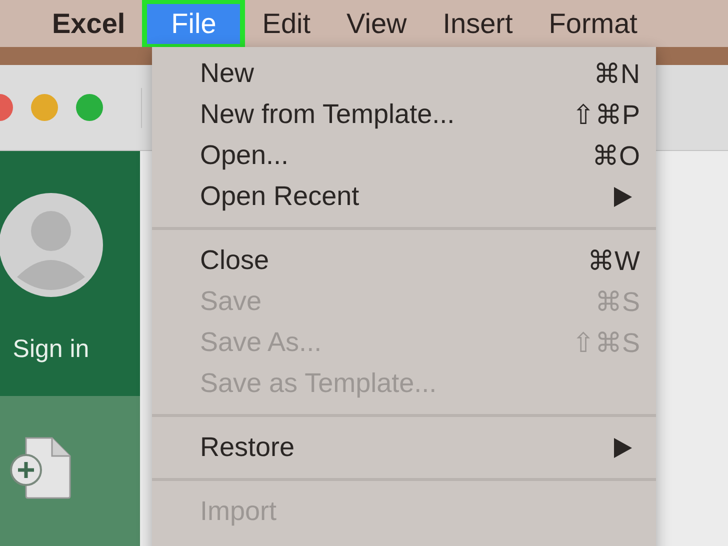  I want to click on menu-item: Open... ⌘O, so click(404, 155).